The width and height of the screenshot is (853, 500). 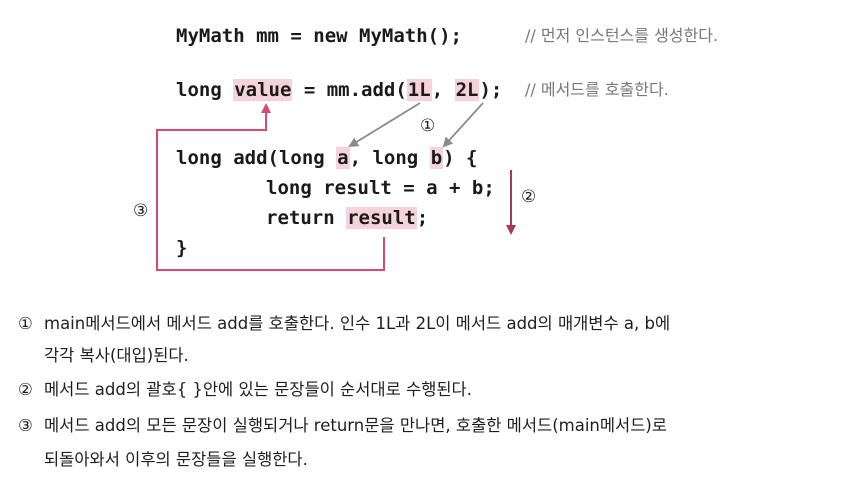 What do you see at coordinates (25, 425) in the screenshot?
I see `description-3-number: ③` at bounding box center [25, 425].